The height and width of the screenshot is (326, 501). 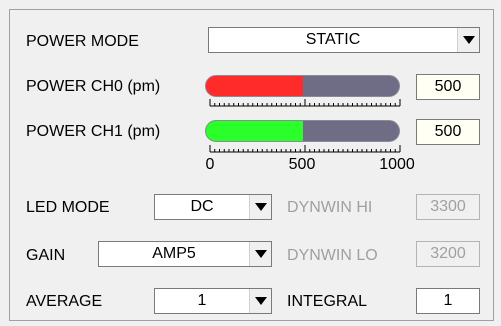 What do you see at coordinates (202, 300) in the screenshot?
I see `average-value: 1` at bounding box center [202, 300].